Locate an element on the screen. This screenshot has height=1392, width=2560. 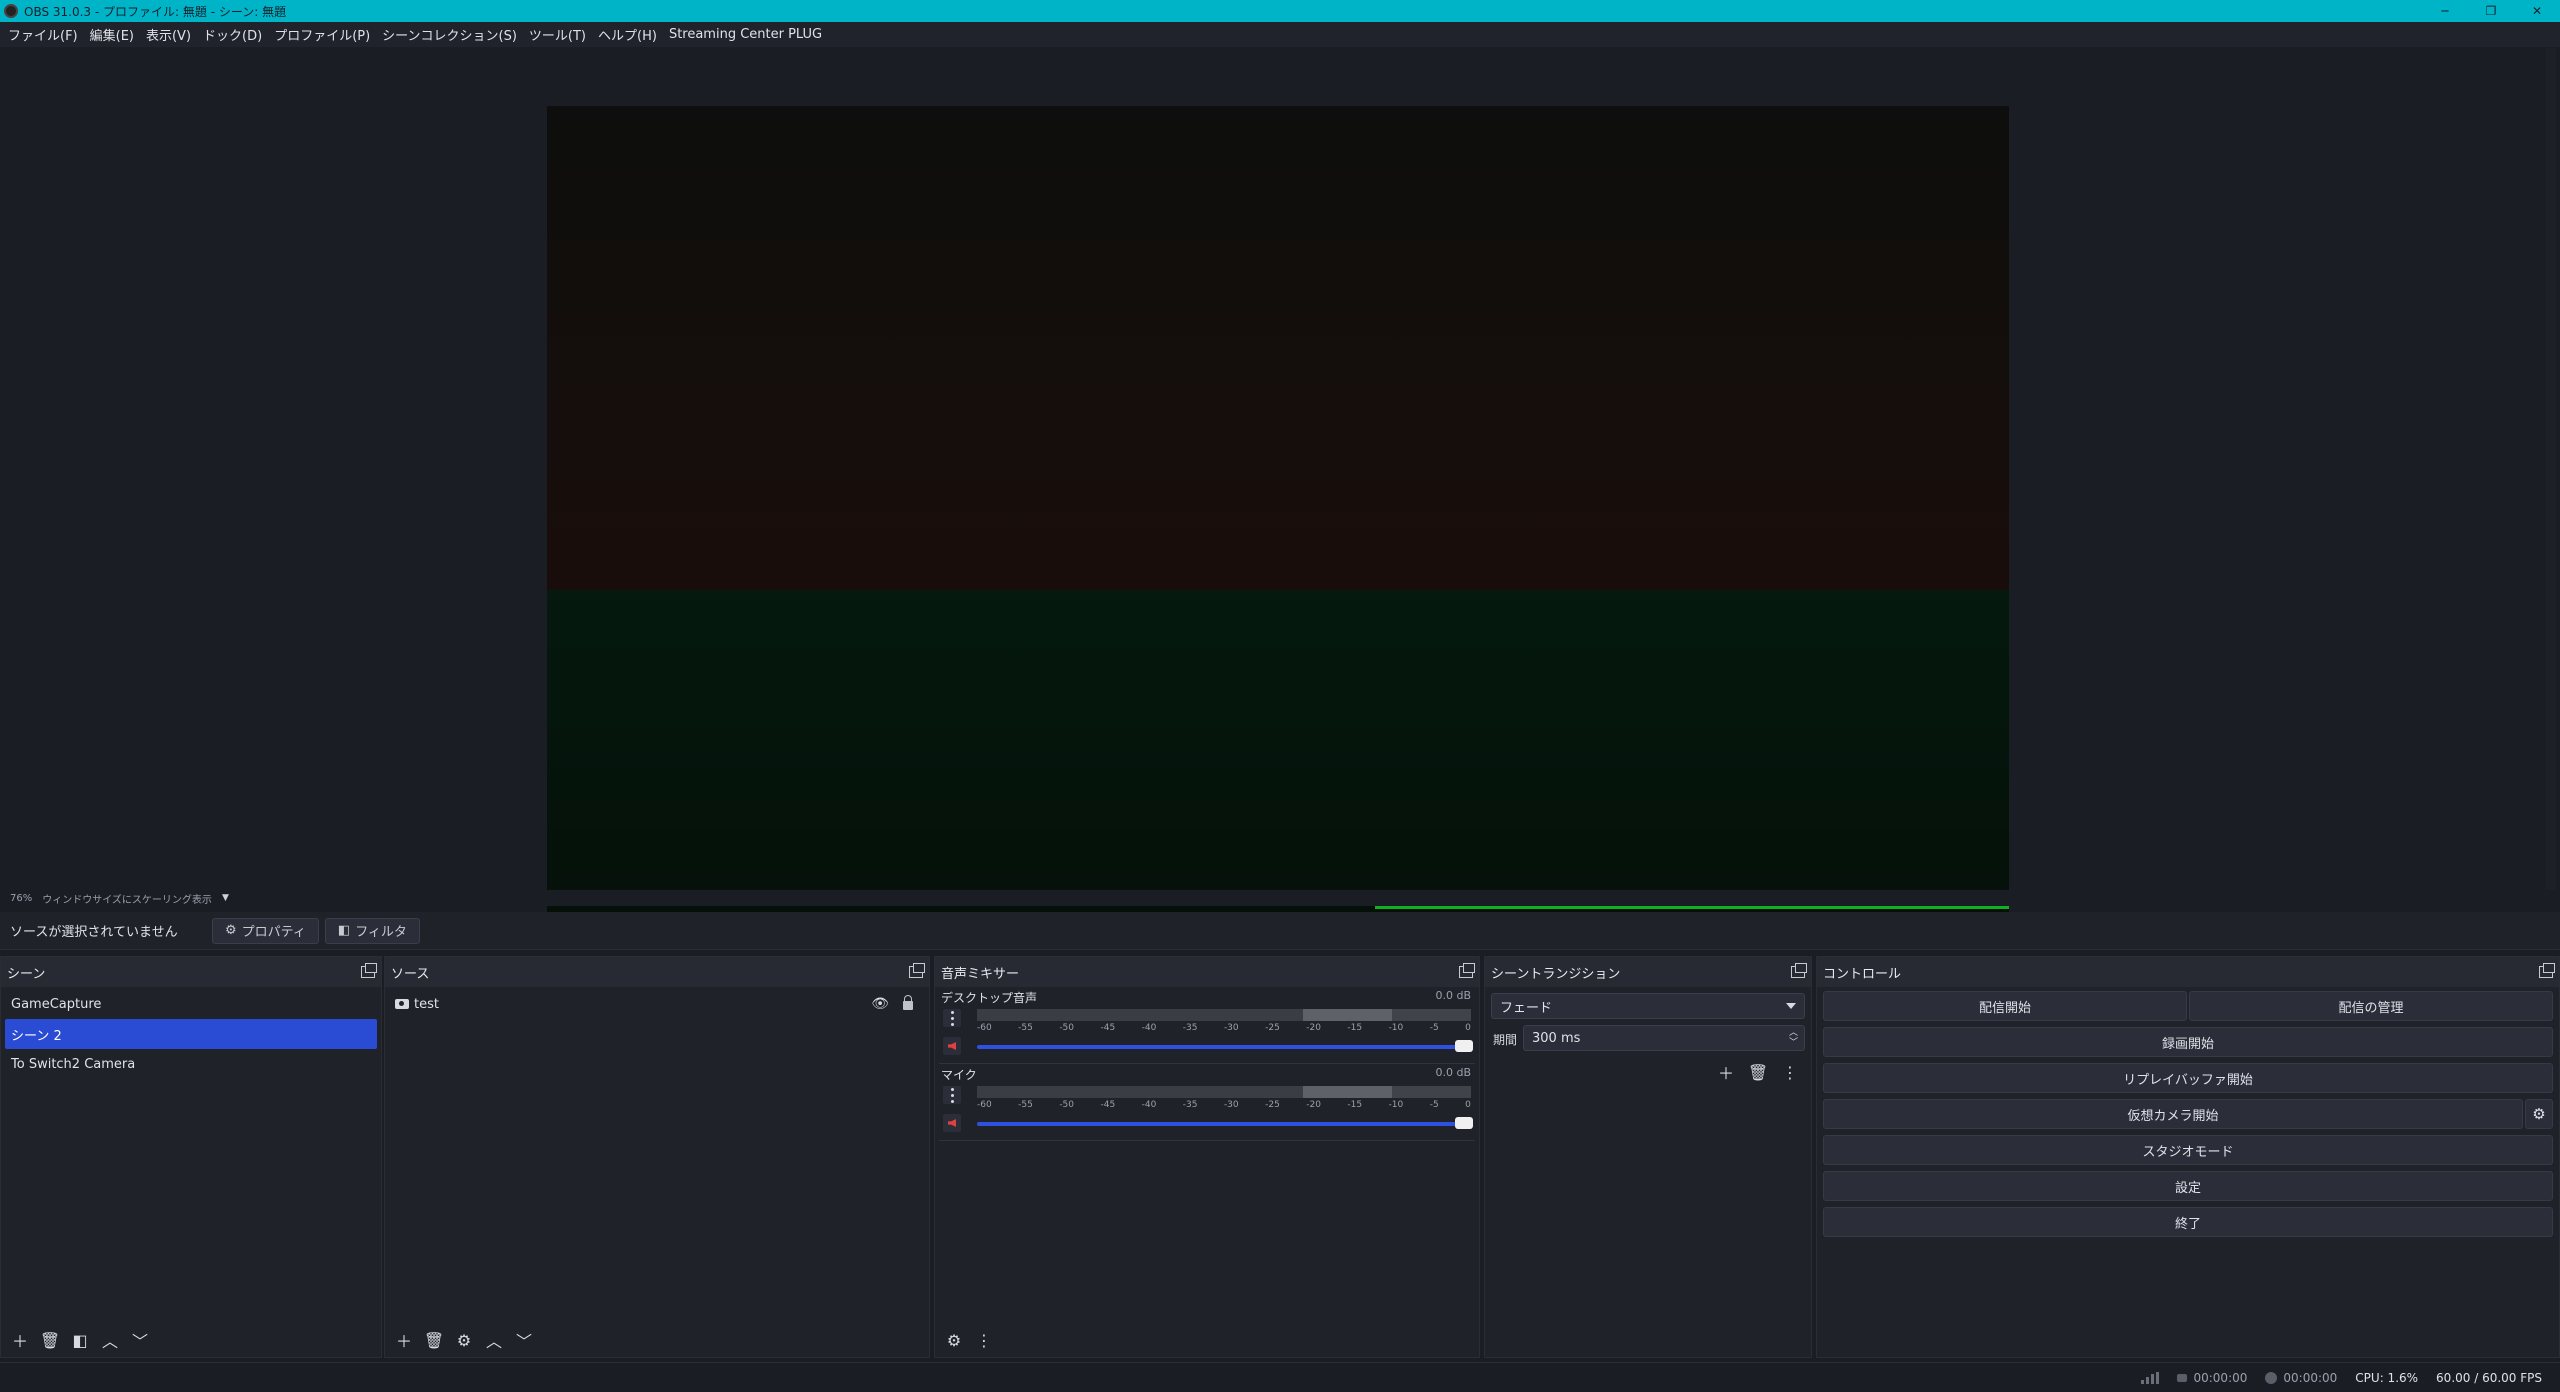
studio-mode-button: スタジオモード is located at coordinates (2188, 1150).